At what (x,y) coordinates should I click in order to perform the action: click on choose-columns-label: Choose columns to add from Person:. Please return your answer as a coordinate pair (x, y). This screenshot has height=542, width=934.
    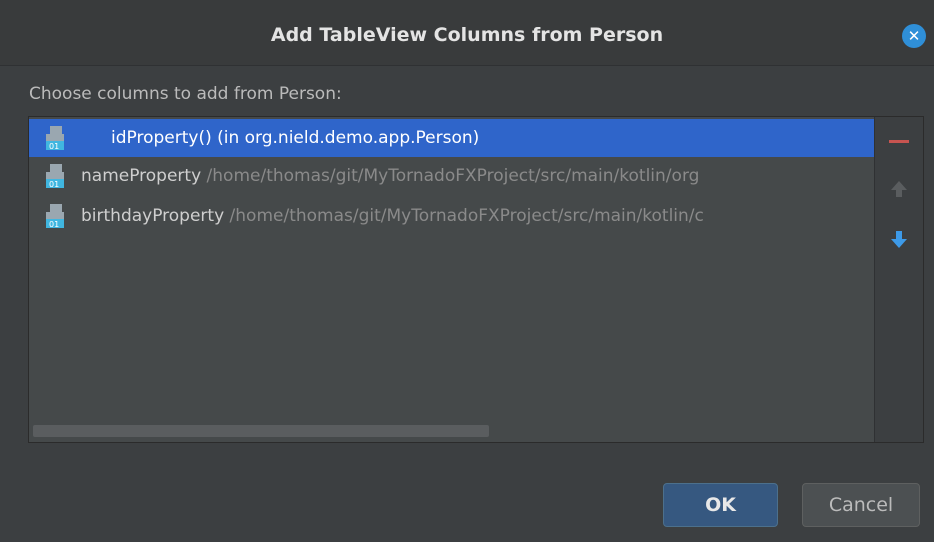
    Looking at the image, I should click on (185, 94).